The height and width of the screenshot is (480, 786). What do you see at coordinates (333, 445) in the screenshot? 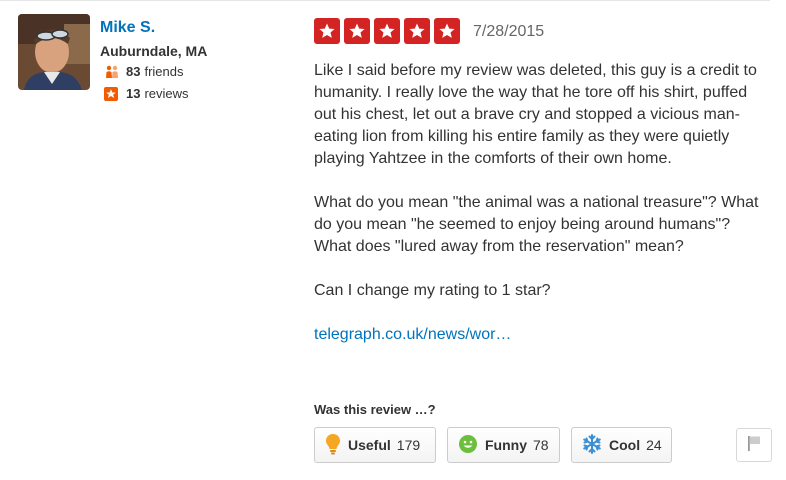
I see `lightbulb-icon` at bounding box center [333, 445].